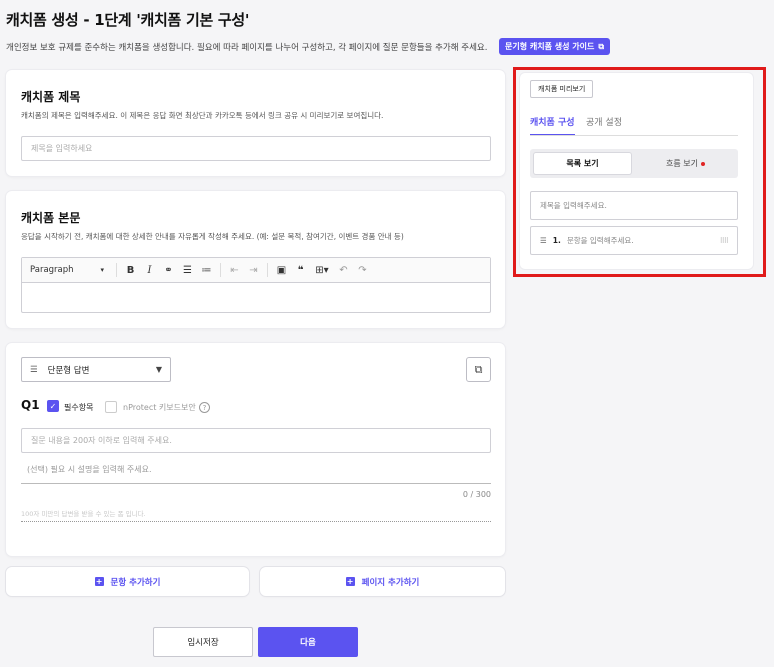 The height and width of the screenshot is (667, 774). I want to click on paragraph-format-select: Paragraph ▾, so click(67, 270).